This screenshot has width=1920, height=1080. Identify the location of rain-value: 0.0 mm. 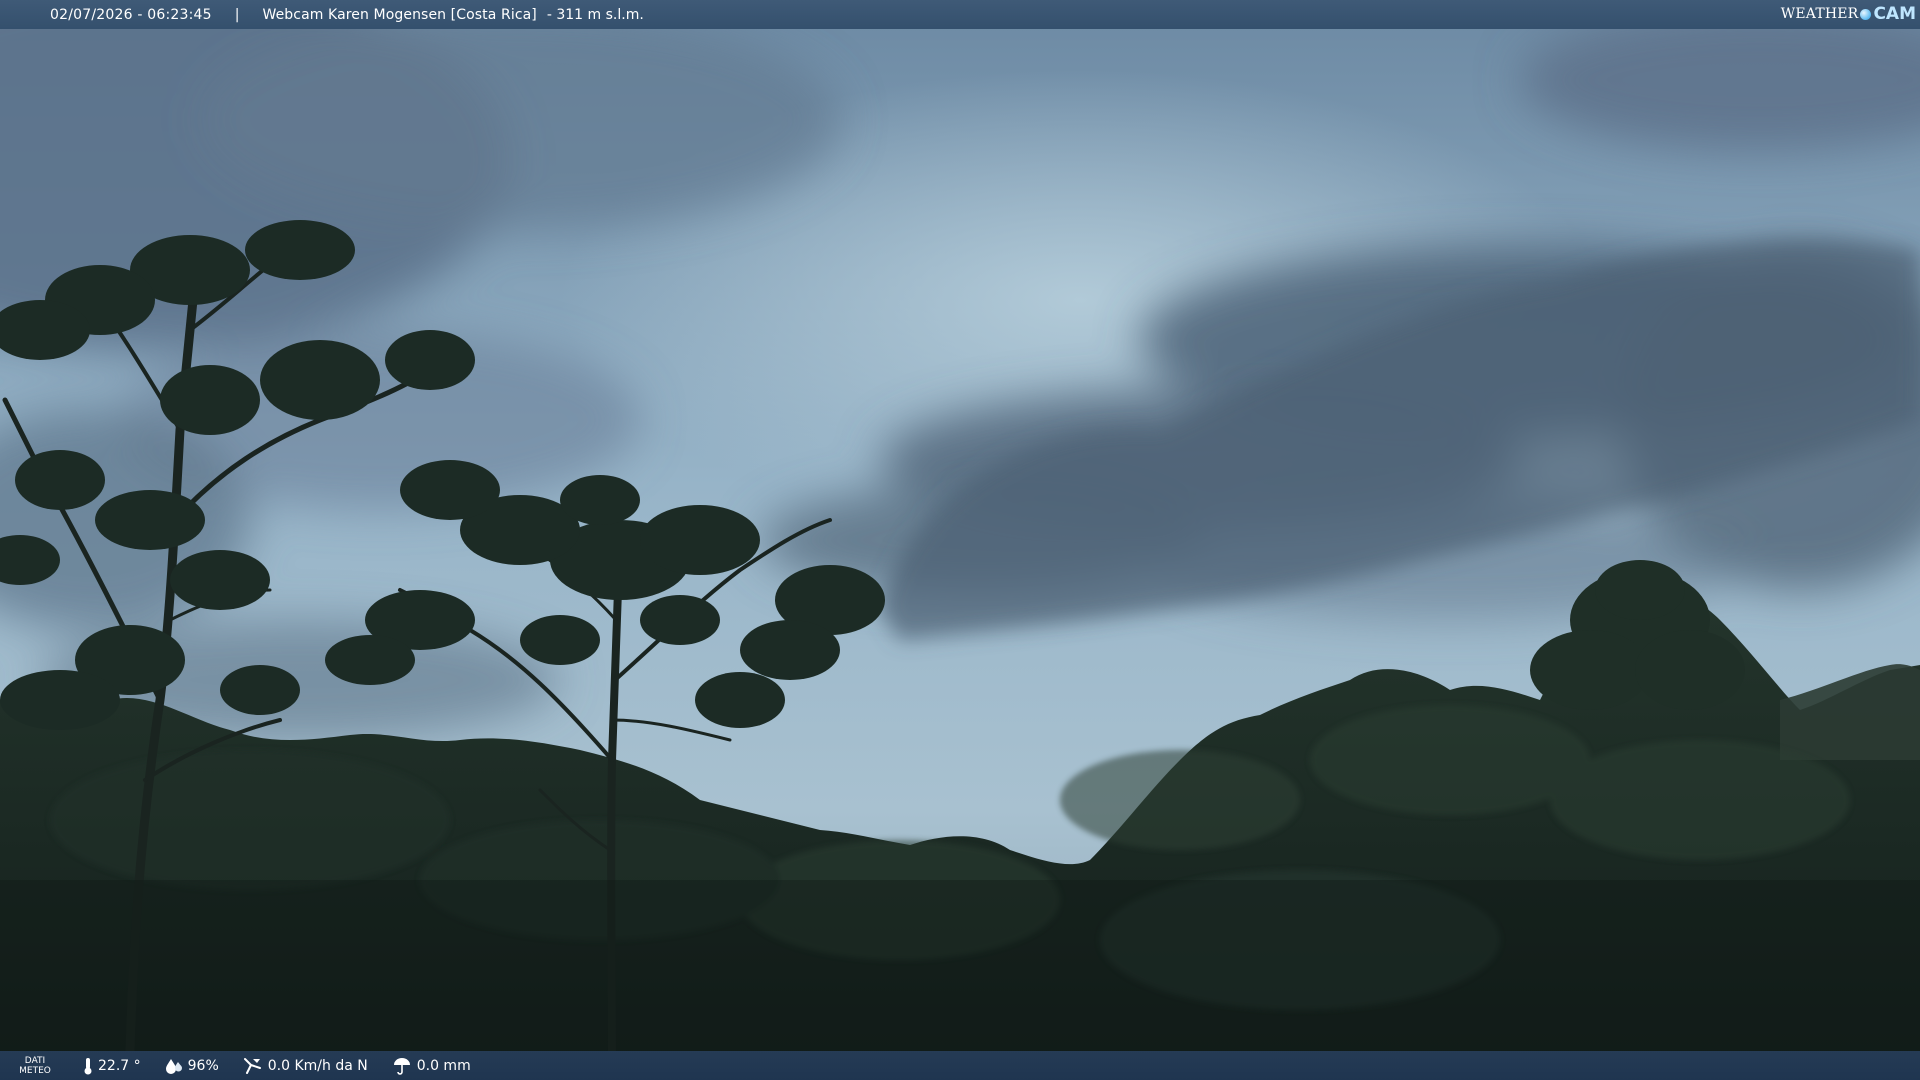
(443, 1065).